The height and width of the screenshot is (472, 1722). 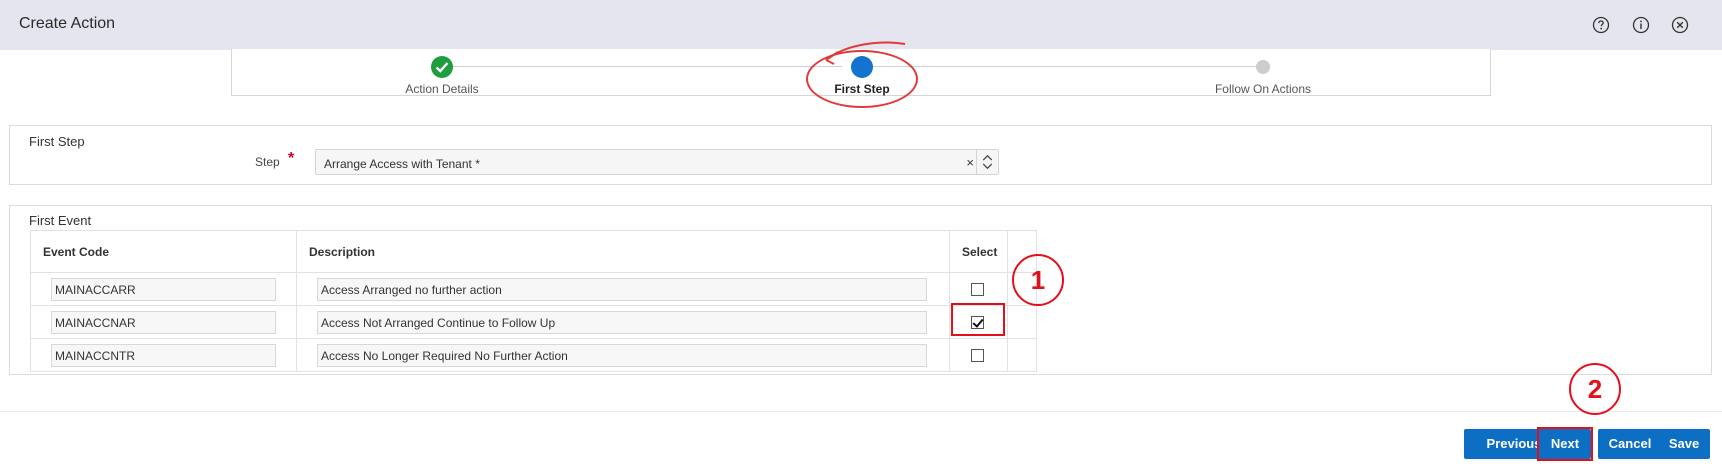 I want to click on annotation-ellipse, so click(x=862, y=79).